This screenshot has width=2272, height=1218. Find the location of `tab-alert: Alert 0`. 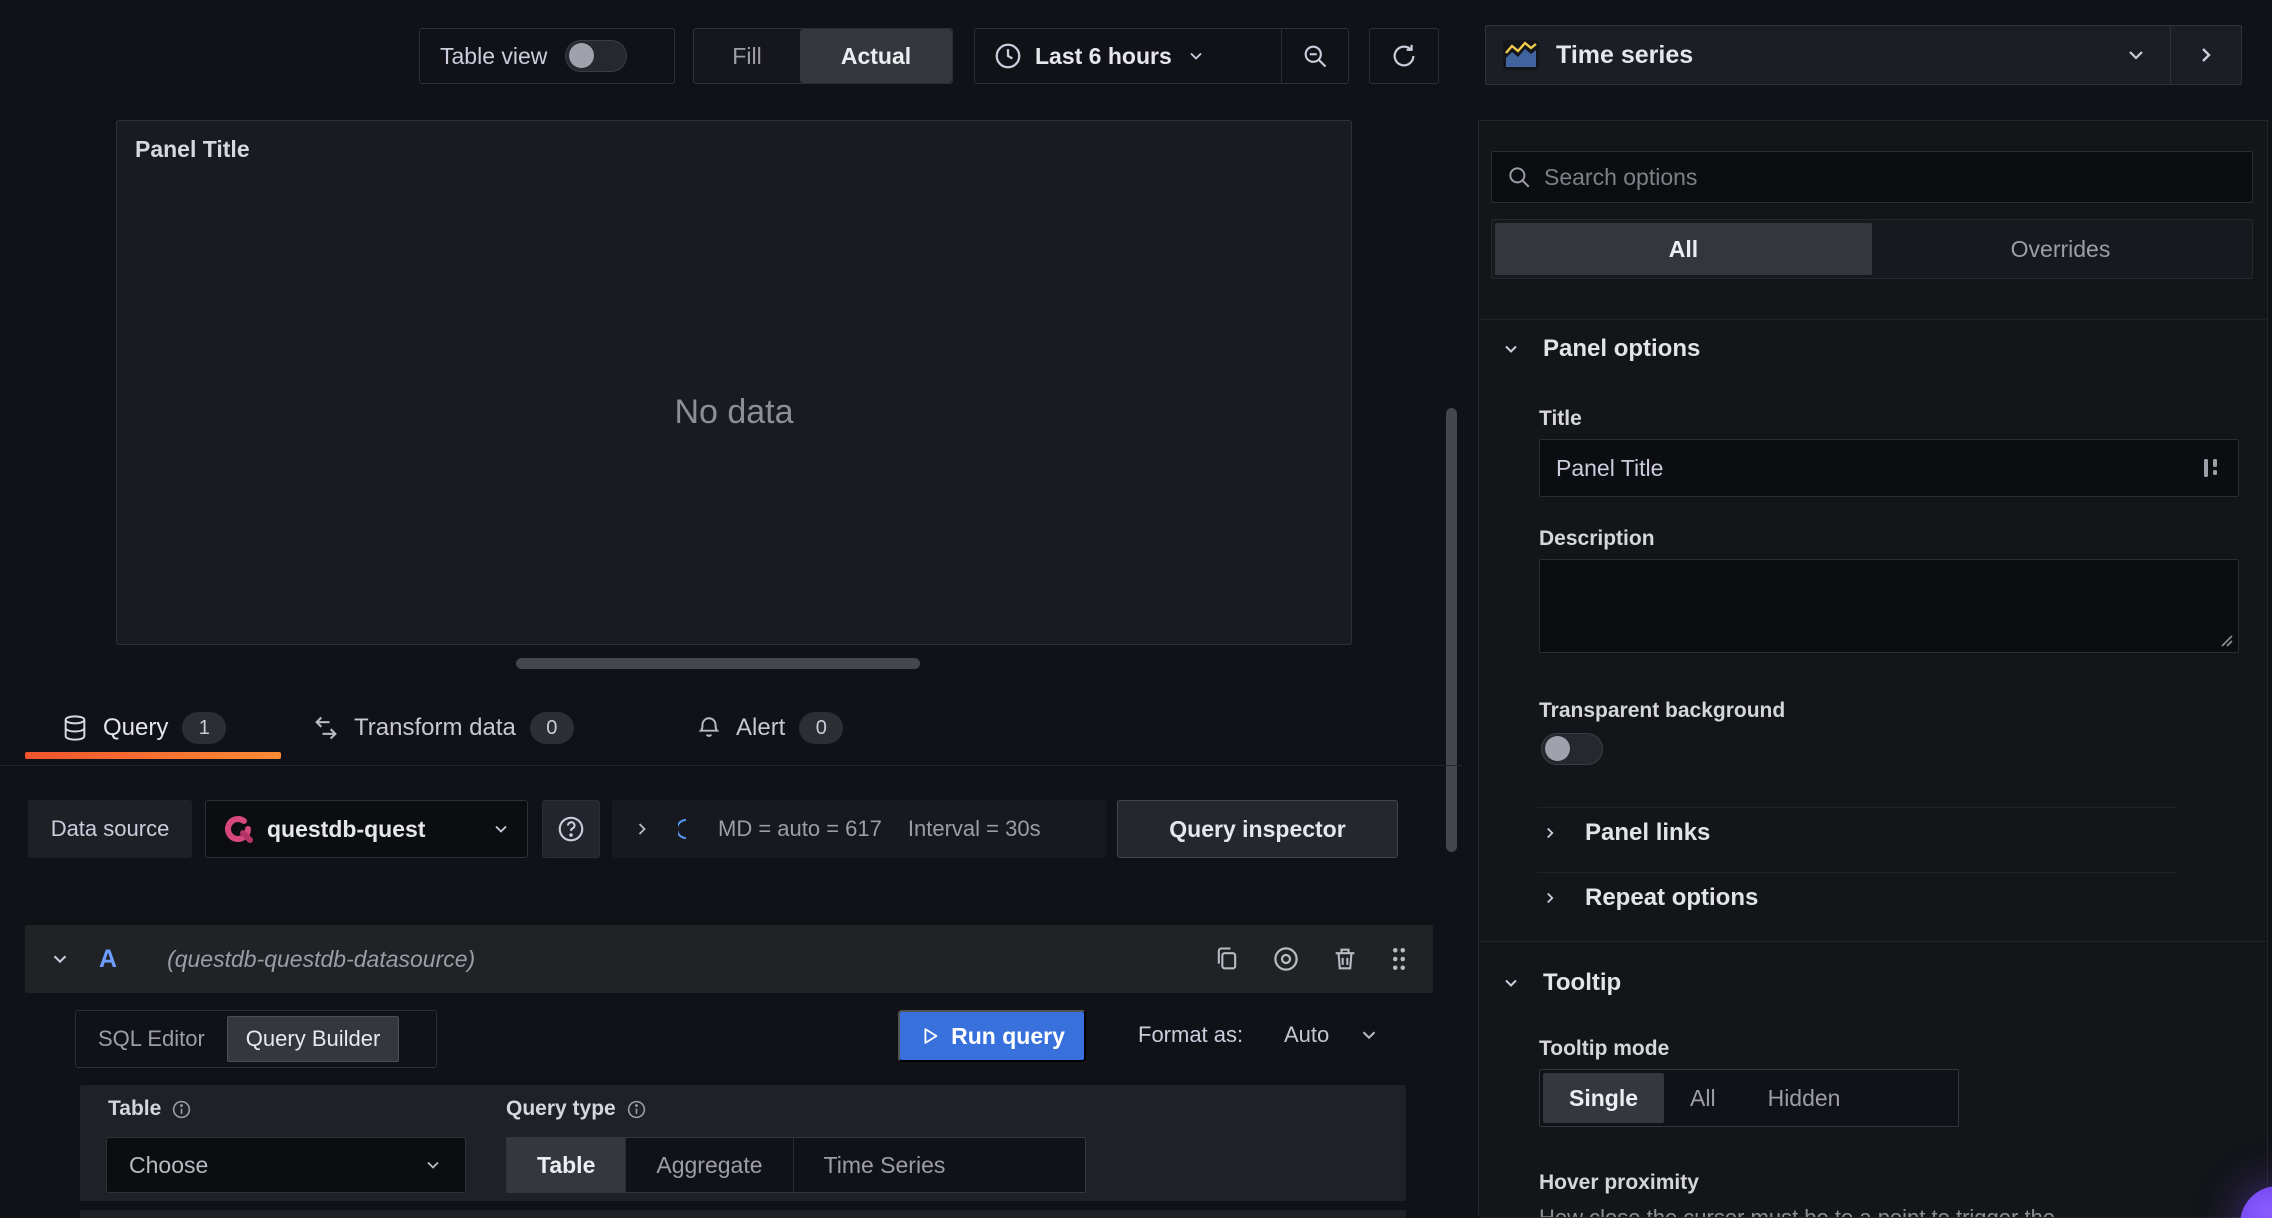

tab-alert: Alert 0 is located at coordinates (770, 728).